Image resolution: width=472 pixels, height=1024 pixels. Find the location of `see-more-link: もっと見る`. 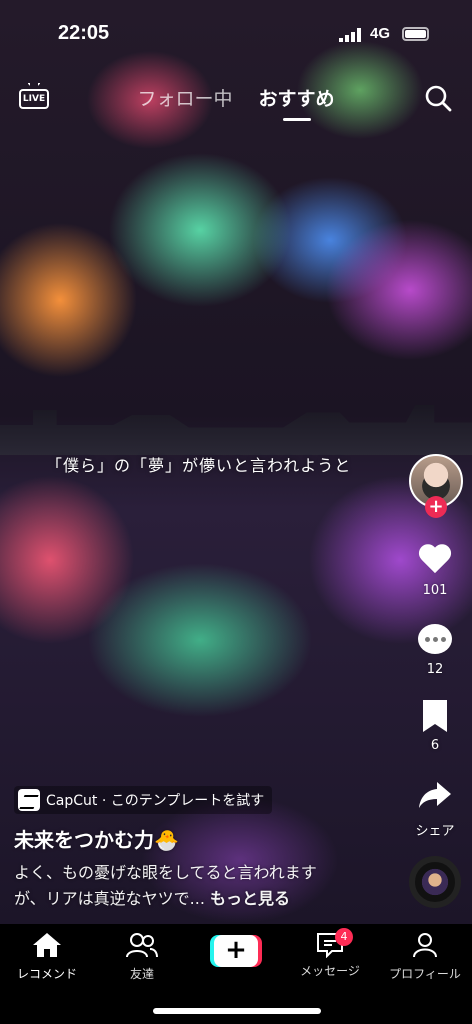

see-more-link: もっと見る is located at coordinates (250, 898).